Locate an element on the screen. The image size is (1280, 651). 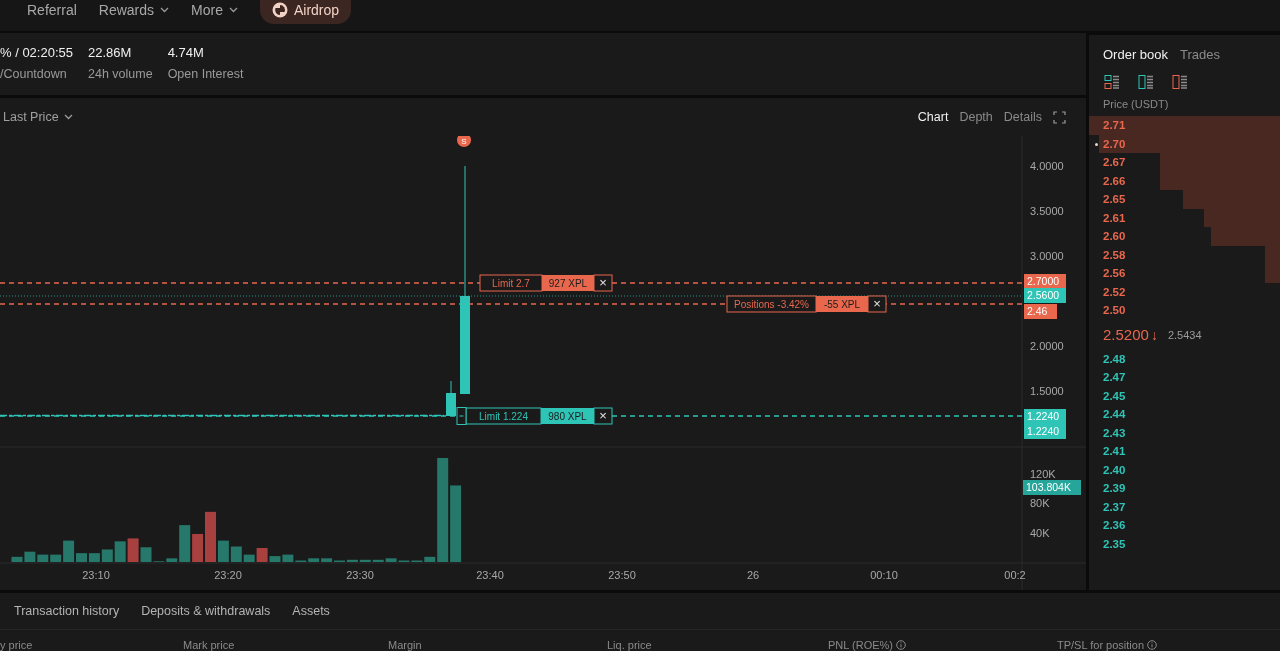
price-axis-label: 1.5000 is located at coordinates (1047, 391).